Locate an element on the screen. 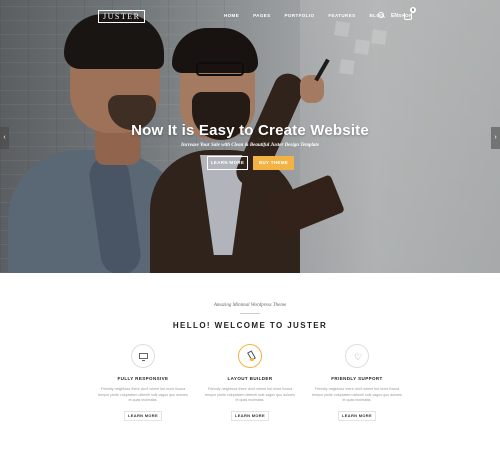 The width and height of the screenshot is (500, 450). nav-item-features: FEATURES is located at coordinates (341, 15).